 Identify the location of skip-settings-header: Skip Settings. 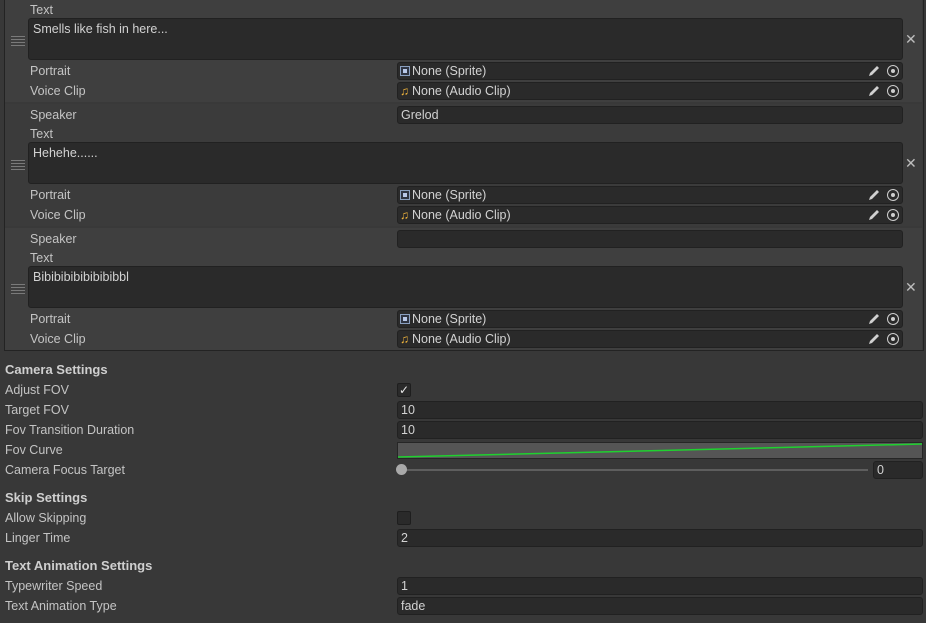
(46, 497).